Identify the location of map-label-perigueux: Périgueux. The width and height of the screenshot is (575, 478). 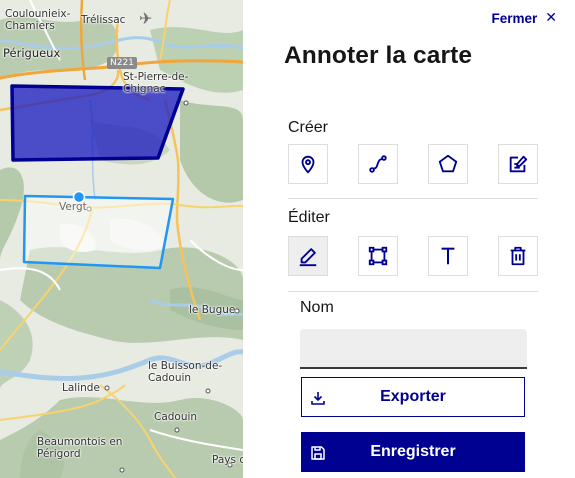
(32, 53).